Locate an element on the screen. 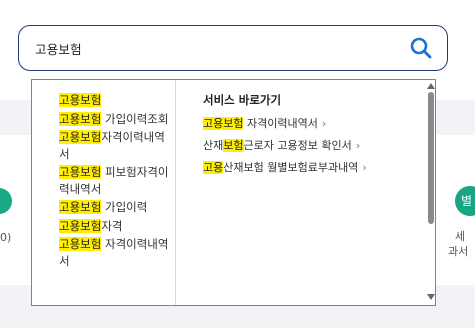  service-icon-text: 별 is located at coordinates (467, 201).